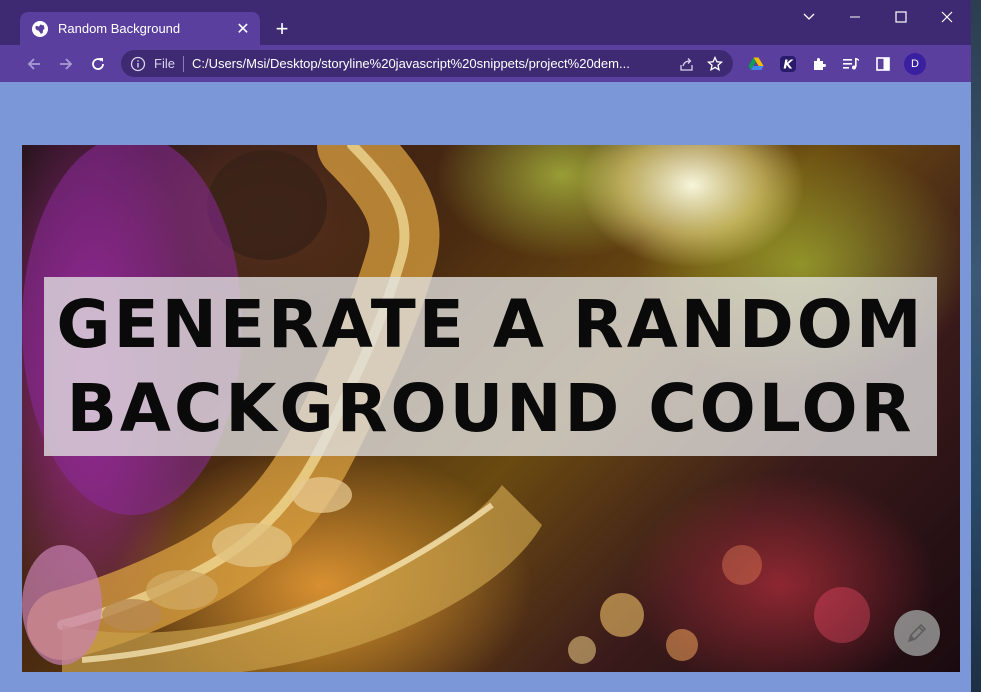 The width and height of the screenshot is (981, 692). I want to click on puzzle-icon, so click(820, 64).